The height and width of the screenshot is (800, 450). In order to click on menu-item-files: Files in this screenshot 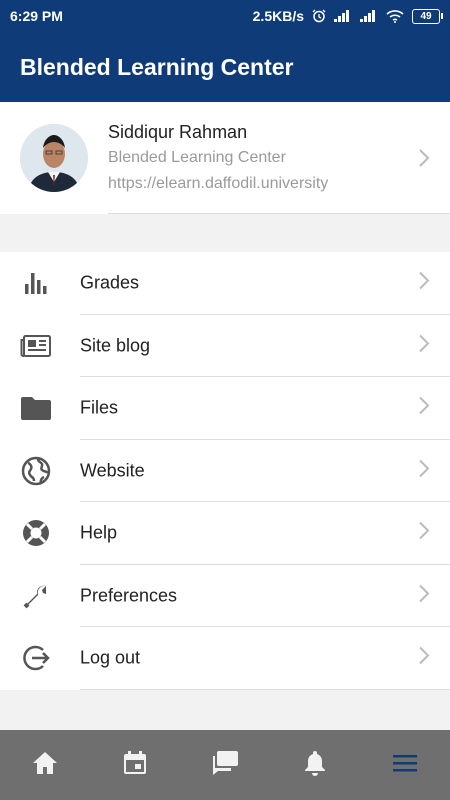, I will do `click(225, 408)`.